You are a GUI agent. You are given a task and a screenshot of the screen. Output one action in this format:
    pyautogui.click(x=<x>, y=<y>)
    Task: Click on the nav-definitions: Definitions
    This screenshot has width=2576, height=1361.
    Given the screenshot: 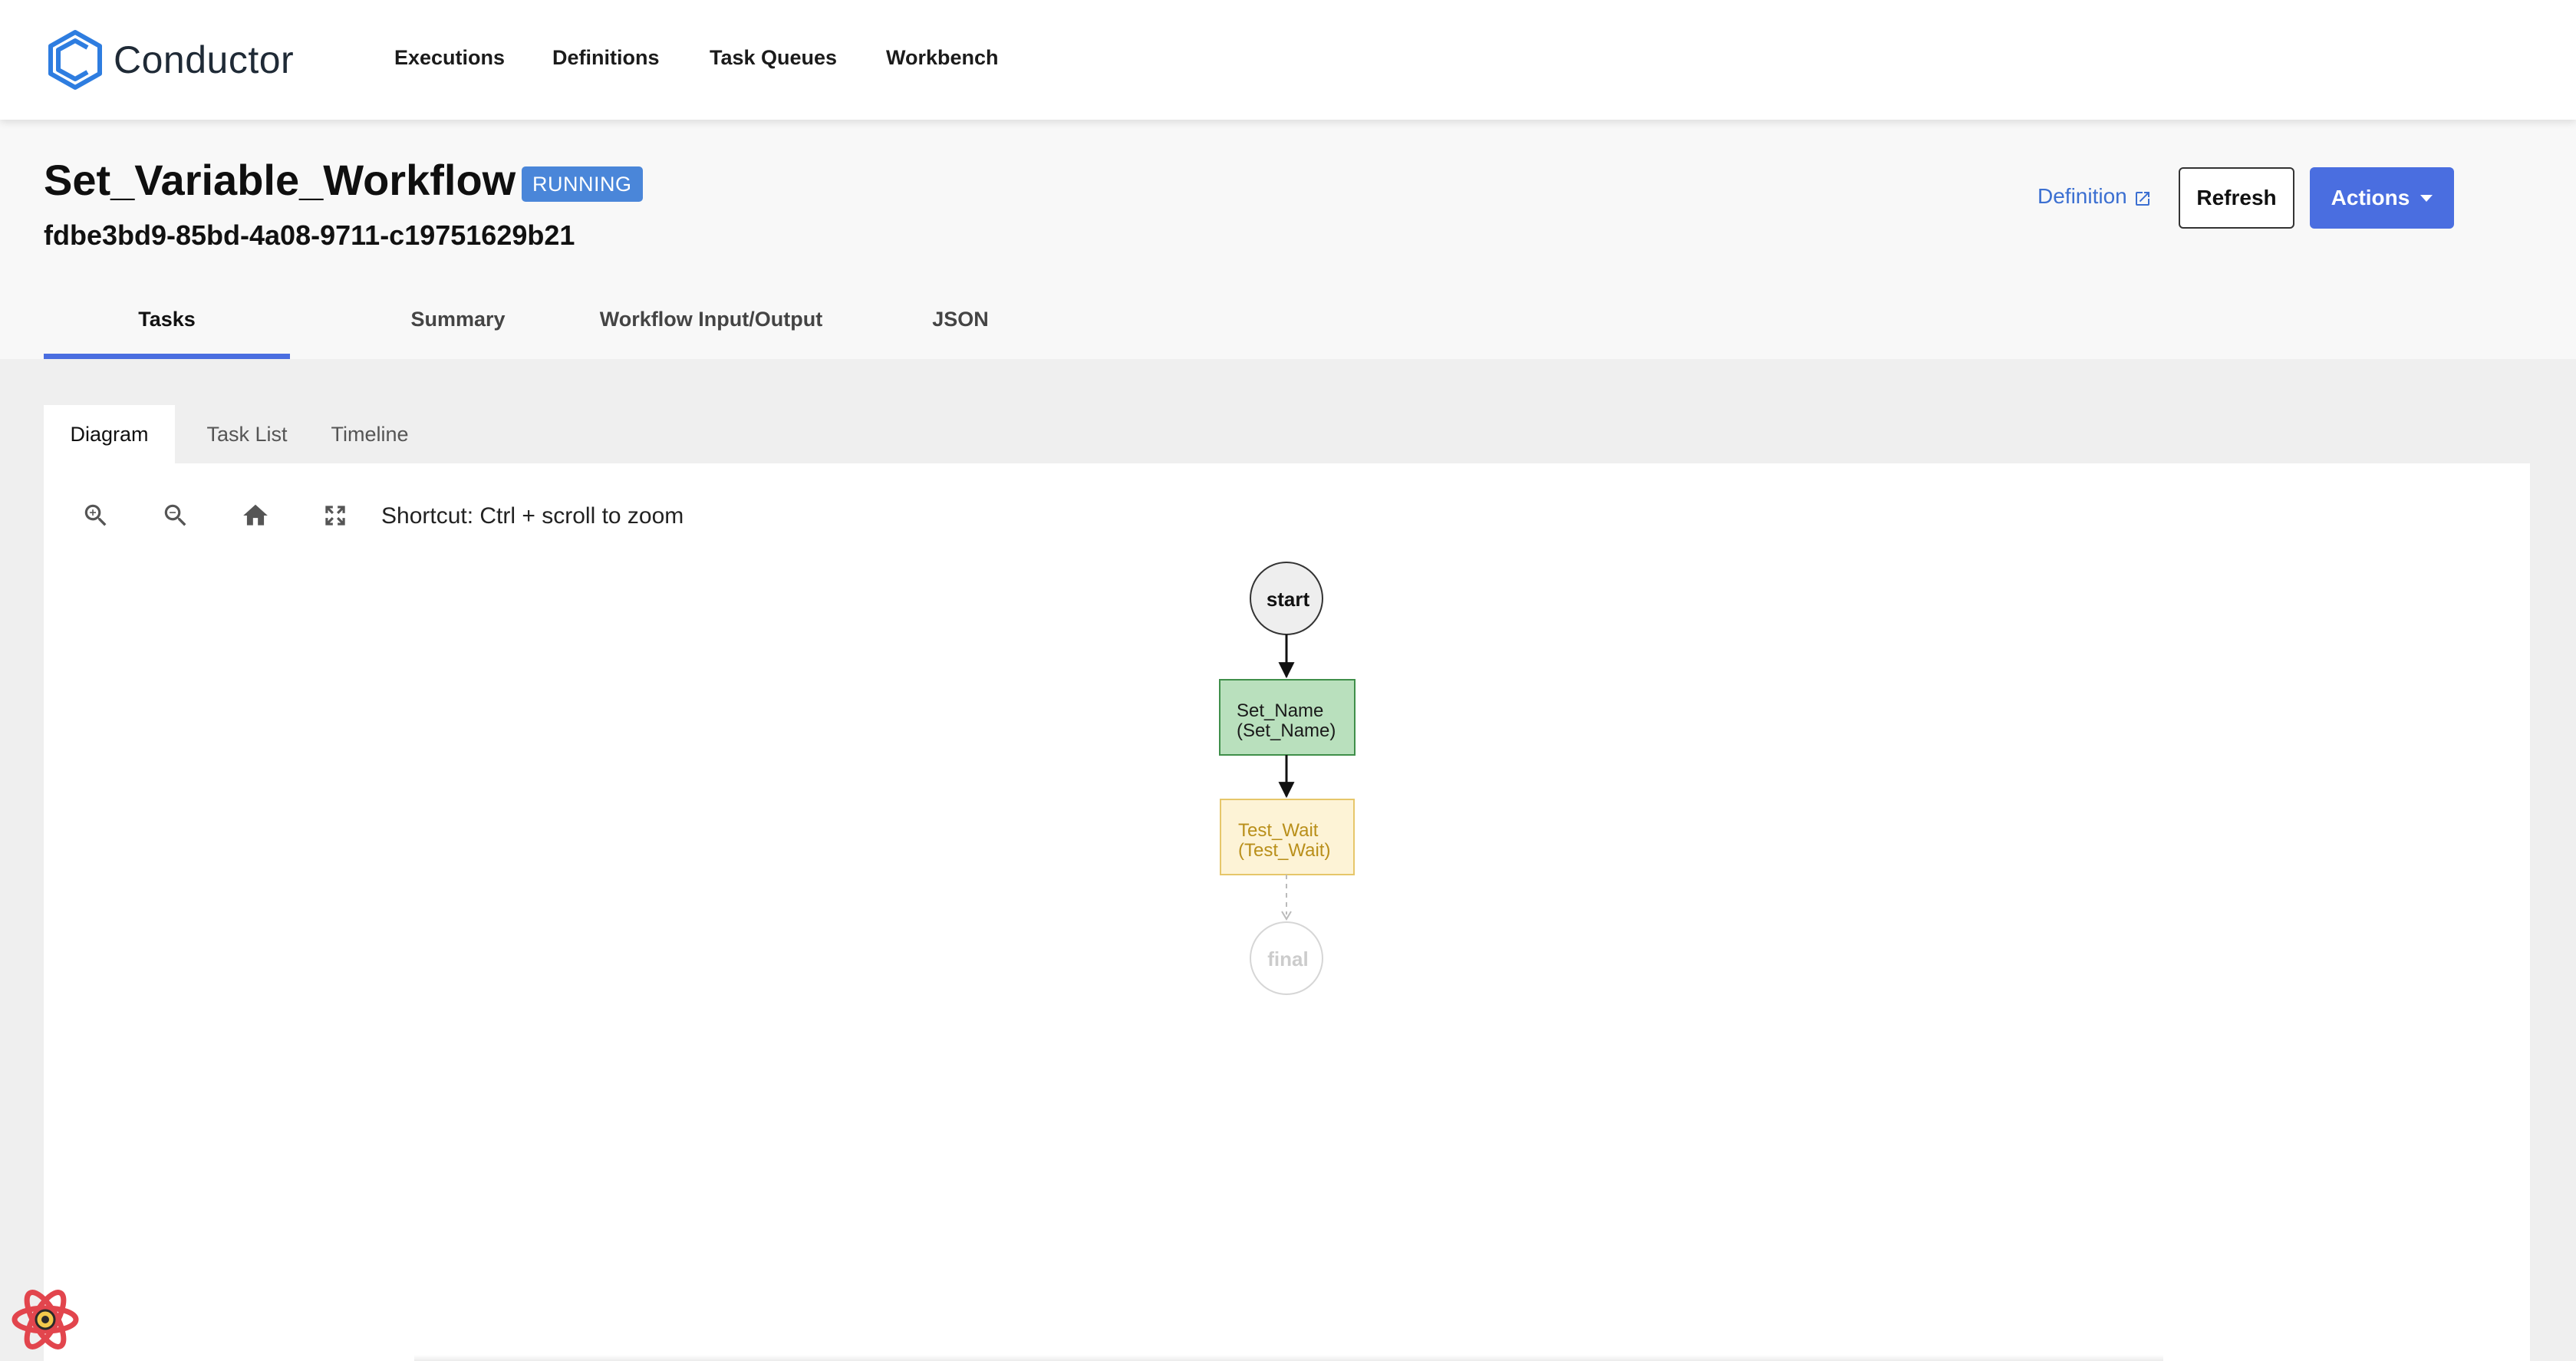 What is the action you would take?
    pyautogui.click(x=606, y=58)
    